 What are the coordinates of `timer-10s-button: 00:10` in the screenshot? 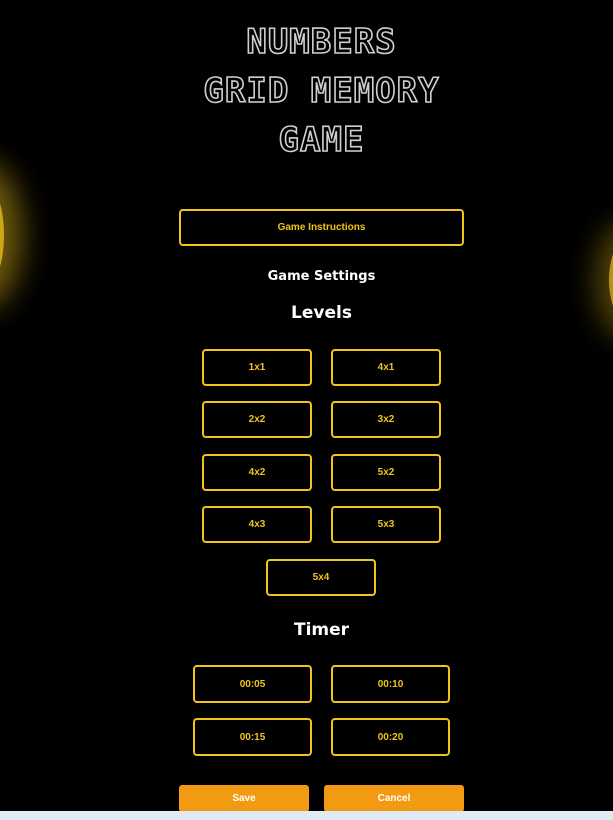 It's located at (390, 684).